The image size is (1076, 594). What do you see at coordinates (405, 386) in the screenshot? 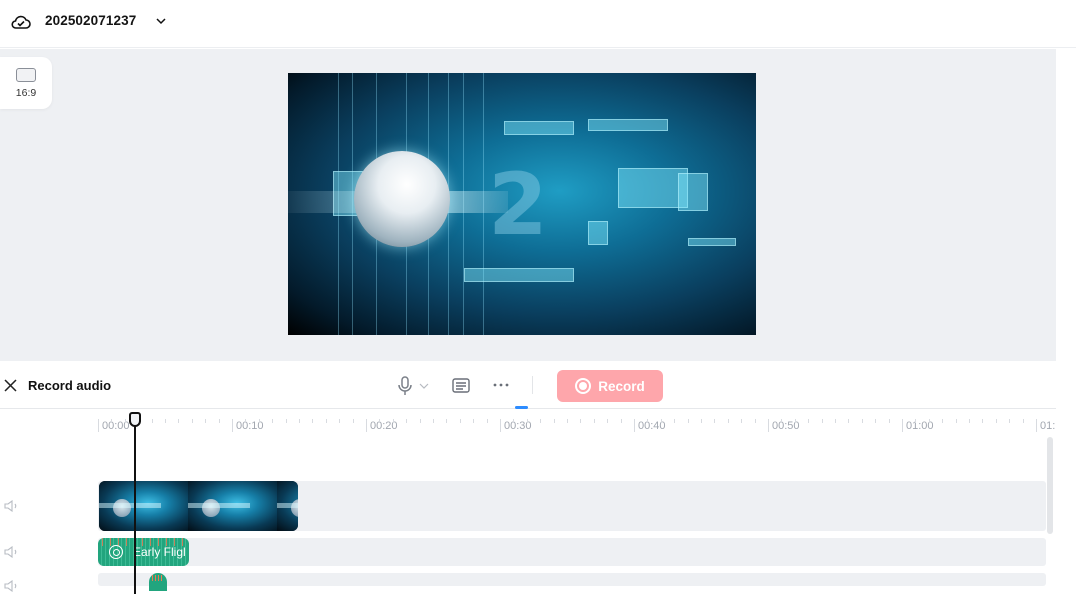
I see `microphone-icon` at bounding box center [405, 386].